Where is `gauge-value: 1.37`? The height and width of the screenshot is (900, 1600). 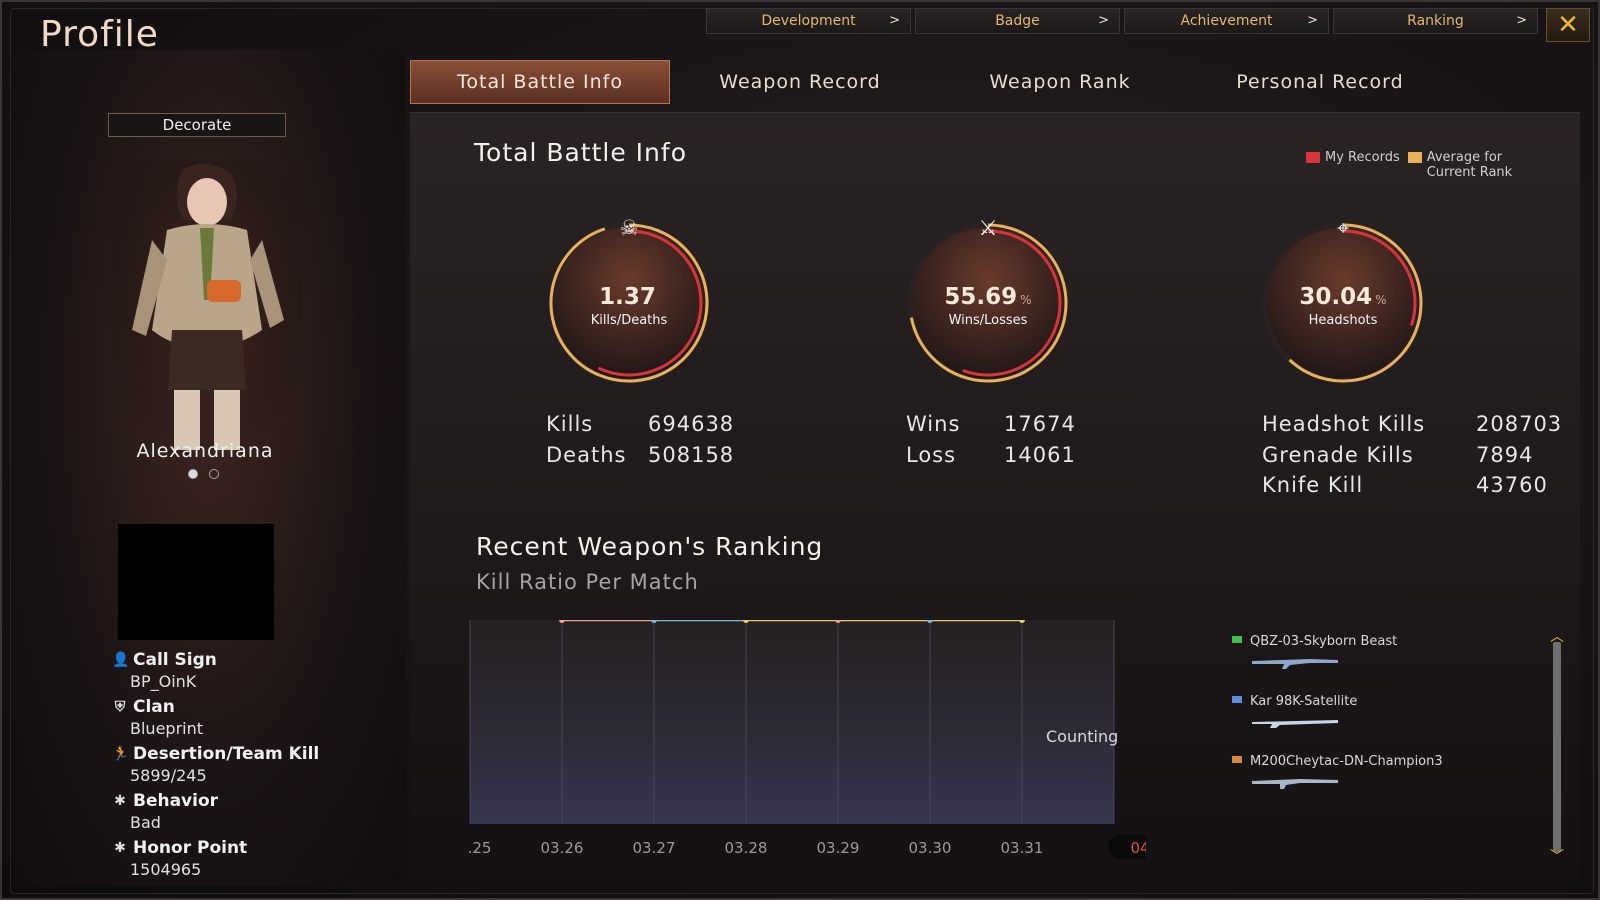 gauge-value: 1.37 is located at coordinates (627, 297).